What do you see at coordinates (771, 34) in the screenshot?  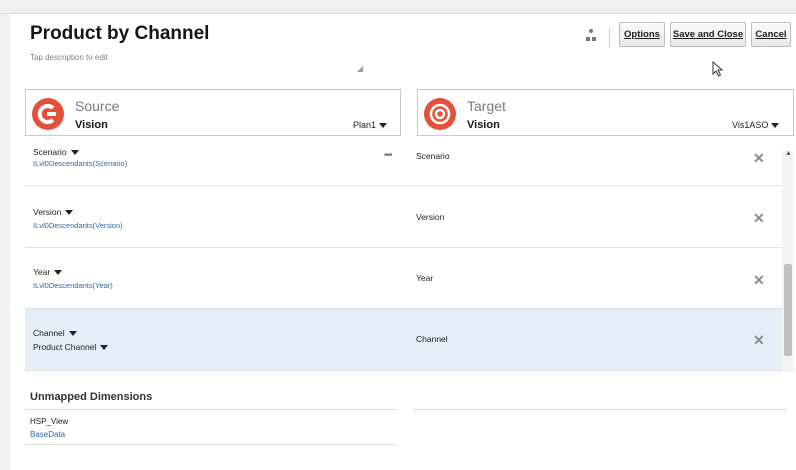 I see `cancel-button: Cancel` at bounding box center [771, 34].